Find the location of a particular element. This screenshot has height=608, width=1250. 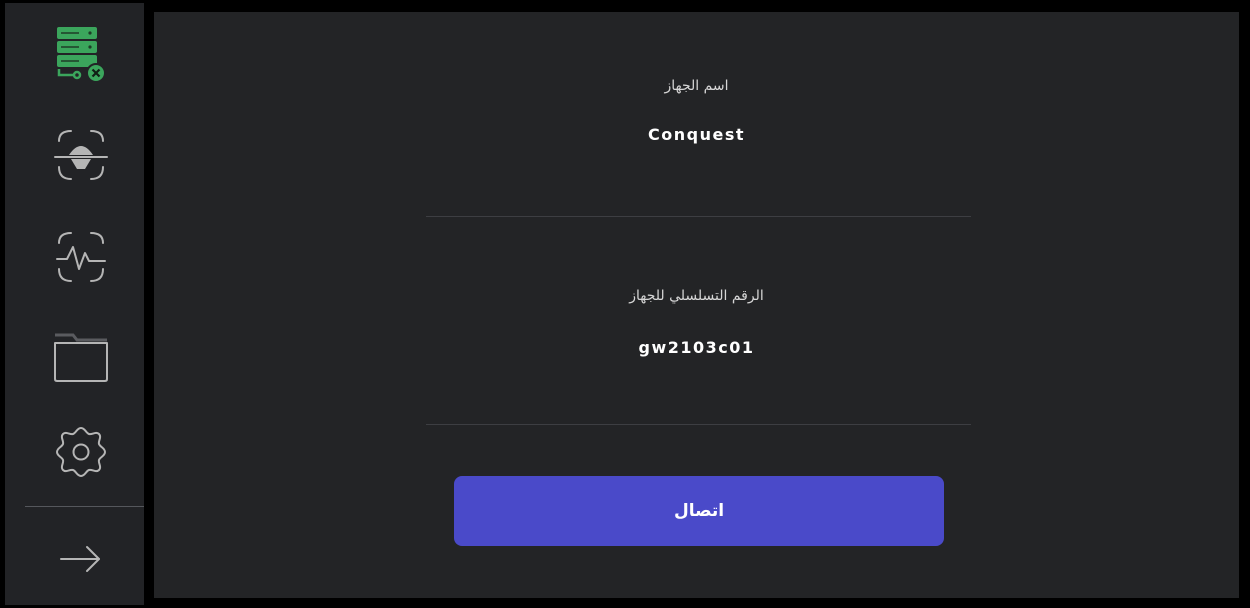

device-name-label: اسم الجهاز is located at coordinates (696, 86).